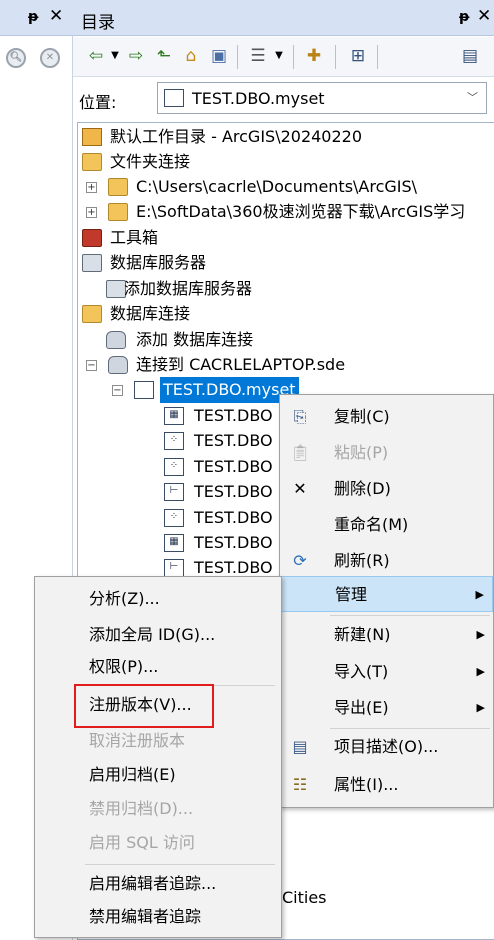 This screenshot has width=494, height=940. I want to click on tree-node-label: 添加数据库服务器, so click(188, 288).